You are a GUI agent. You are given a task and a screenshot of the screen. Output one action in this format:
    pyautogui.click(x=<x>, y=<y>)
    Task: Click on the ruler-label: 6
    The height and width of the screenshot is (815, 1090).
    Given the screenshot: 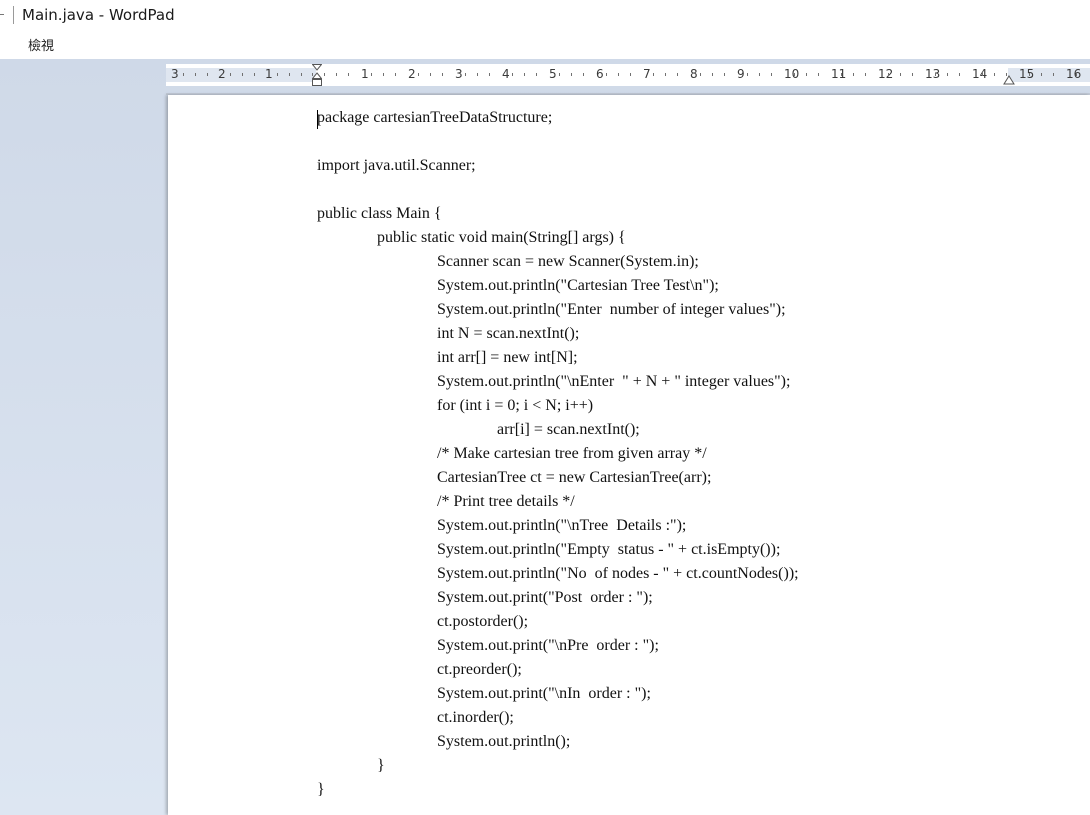 What is the action you would take?
    pyautogui.click(x=600, y=74)
    